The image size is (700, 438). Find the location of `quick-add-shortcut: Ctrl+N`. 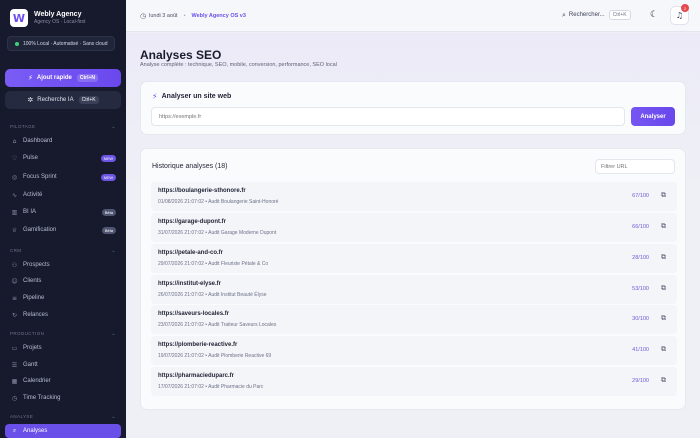

quick-add-shortcut: Ctrl+N is located at coordinates (87, 78).